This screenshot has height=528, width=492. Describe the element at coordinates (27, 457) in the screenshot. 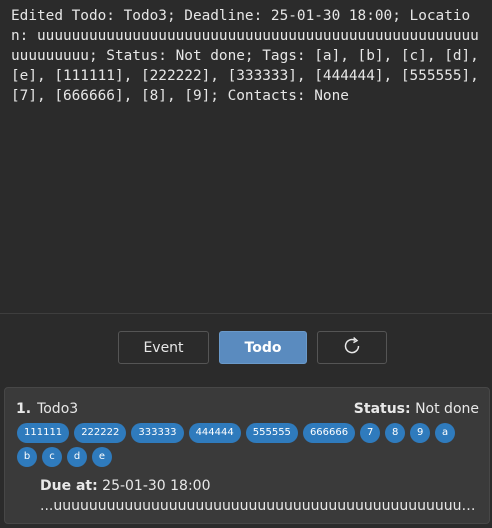

I see `tag-badge: b` at that location.